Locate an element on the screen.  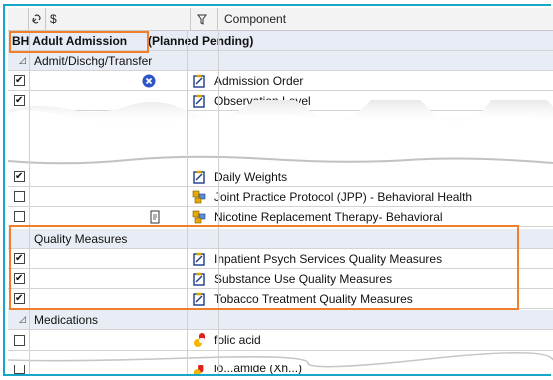
window-border-bottom is located at coordinates (277, 375).